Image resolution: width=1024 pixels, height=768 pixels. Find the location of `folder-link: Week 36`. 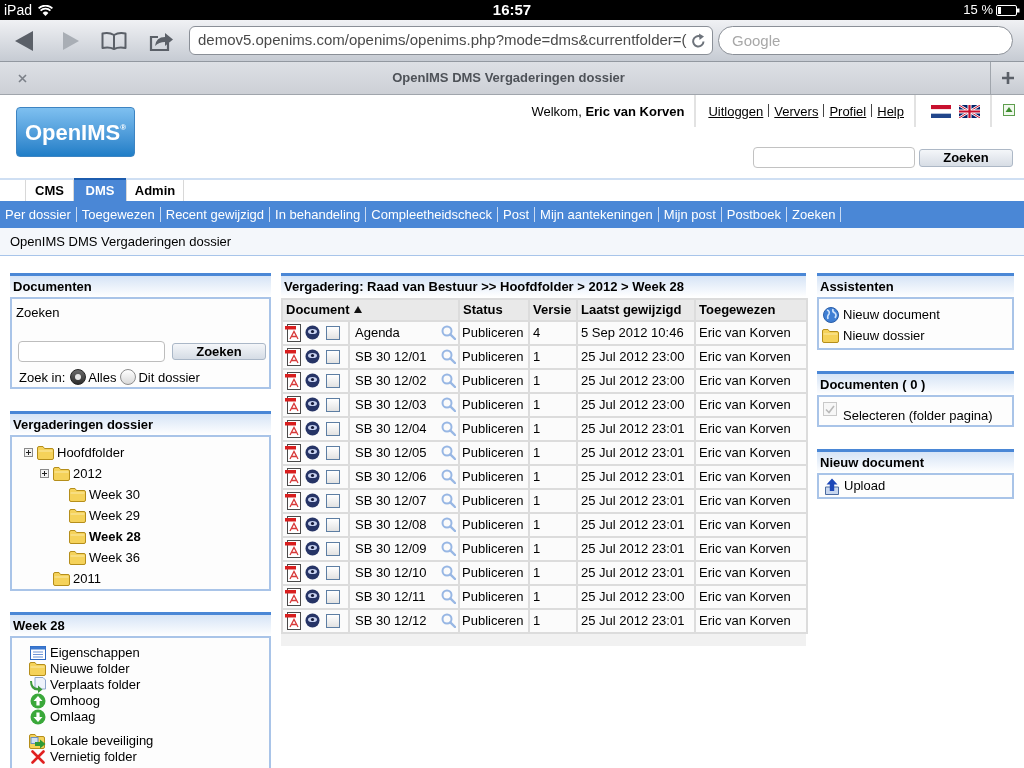

folder-link: Week 36 is located at coordinates (115, 557).